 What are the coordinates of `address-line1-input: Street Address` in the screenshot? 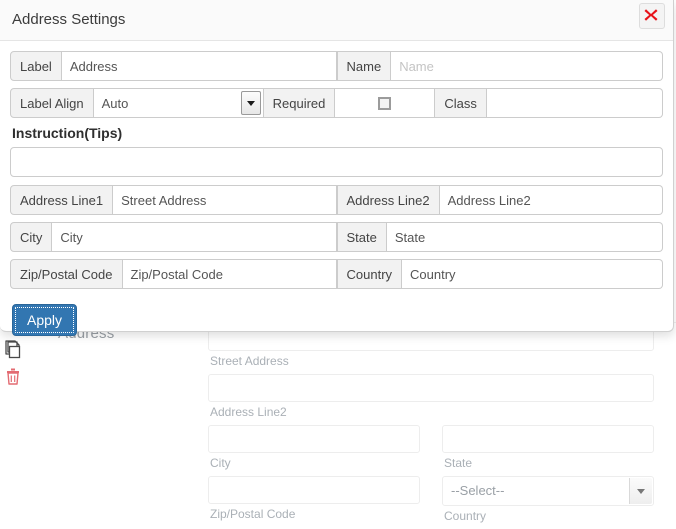 It's located at (225, 200).